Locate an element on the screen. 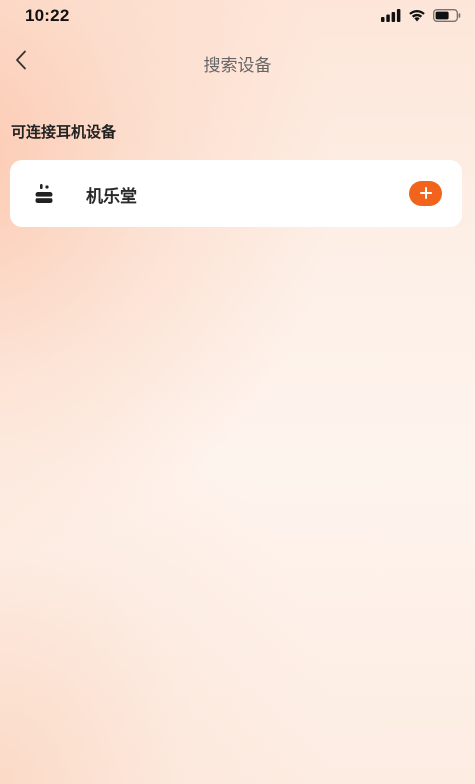  status-time: 10:22 is located at coordinates (47, 15).